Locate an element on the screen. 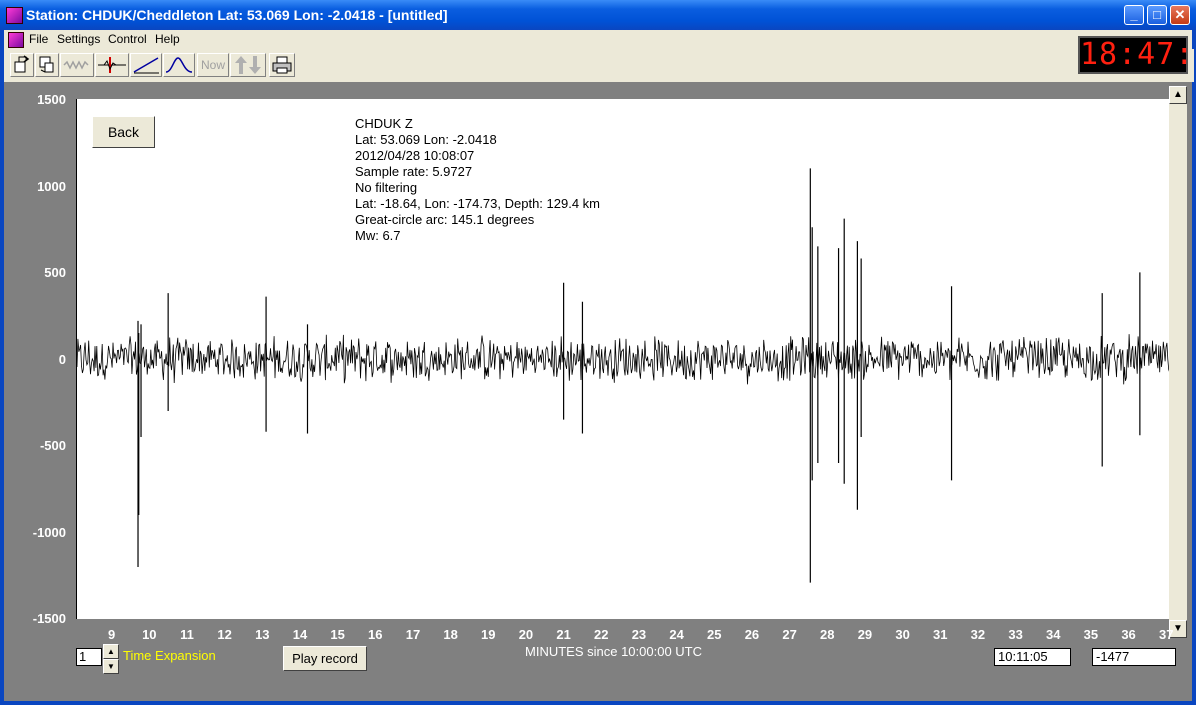 The image size is (1196, 705). scroll-up-arrow-icon: ▲ is located at coordinates (1178, 95).